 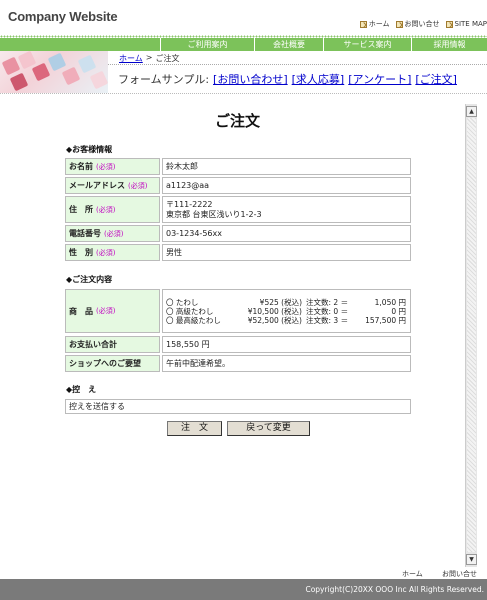 What do you see at coordinates (286, 344) in the screenshot?
I see `total-value: 158,550 円` at bounding box center [286, 344].